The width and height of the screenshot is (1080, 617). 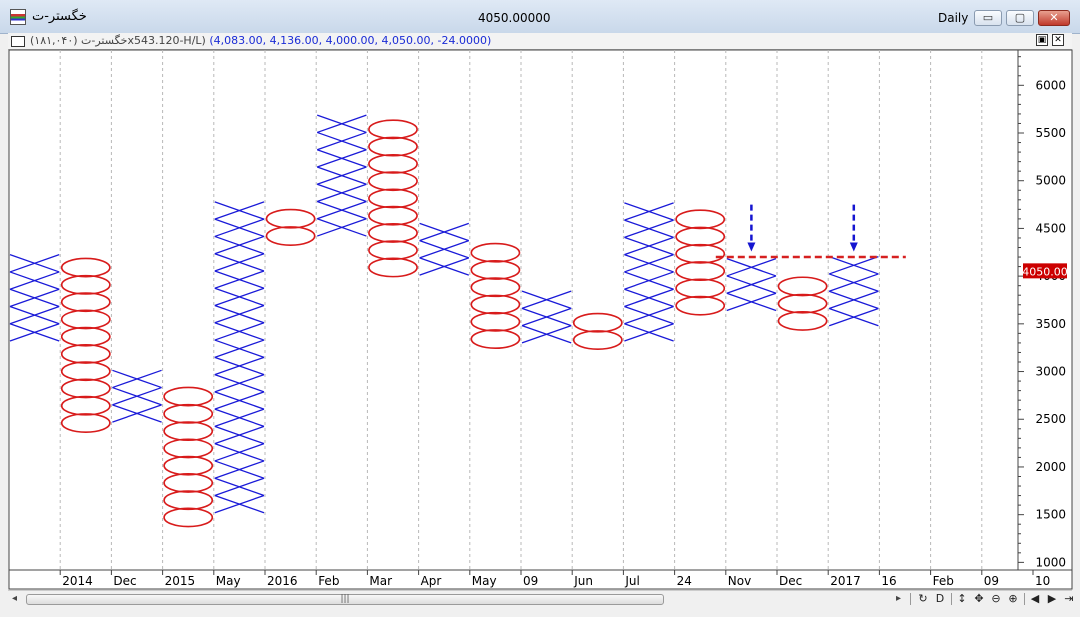 I want to click on horizontal-scroll-thumb: |||, so click(x=345, y=599).